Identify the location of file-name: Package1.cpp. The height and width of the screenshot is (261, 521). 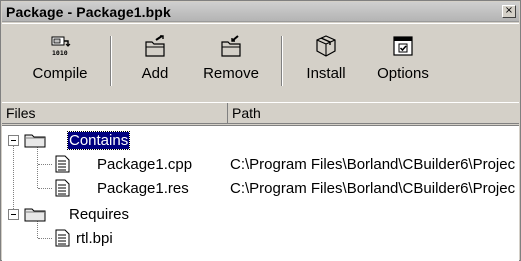
(145, 164).